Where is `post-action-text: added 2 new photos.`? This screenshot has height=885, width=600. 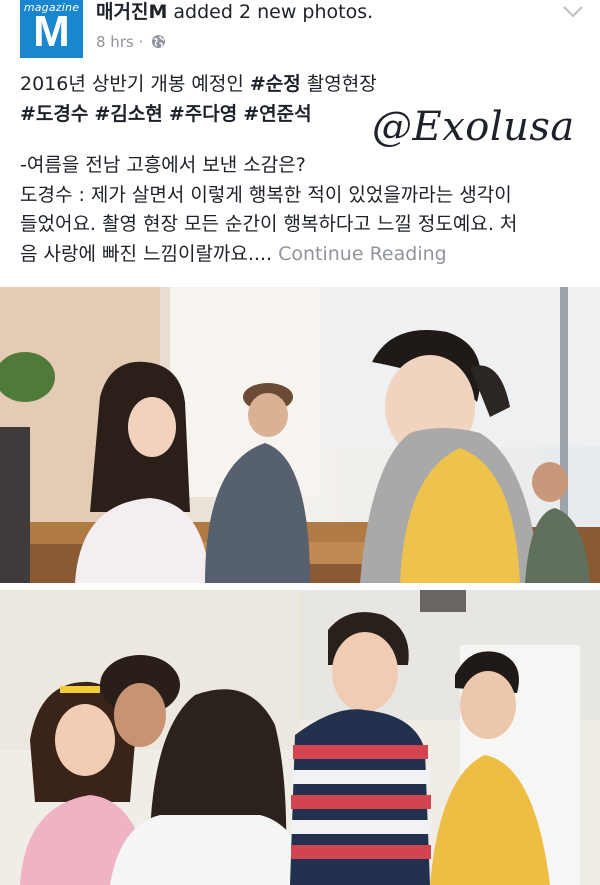 post-action-text: added 2 new photos. is located at coordinates (273, 12).